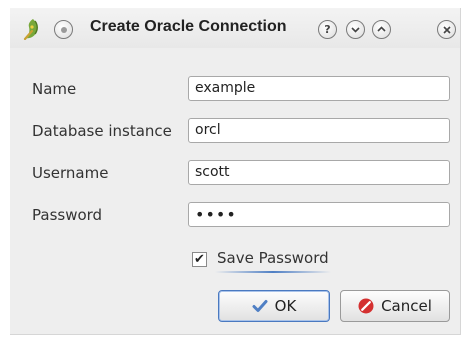 The height and width of the screenshot is (349, 462). I want to click on database-instance-input: orcl, so click(319, 130).